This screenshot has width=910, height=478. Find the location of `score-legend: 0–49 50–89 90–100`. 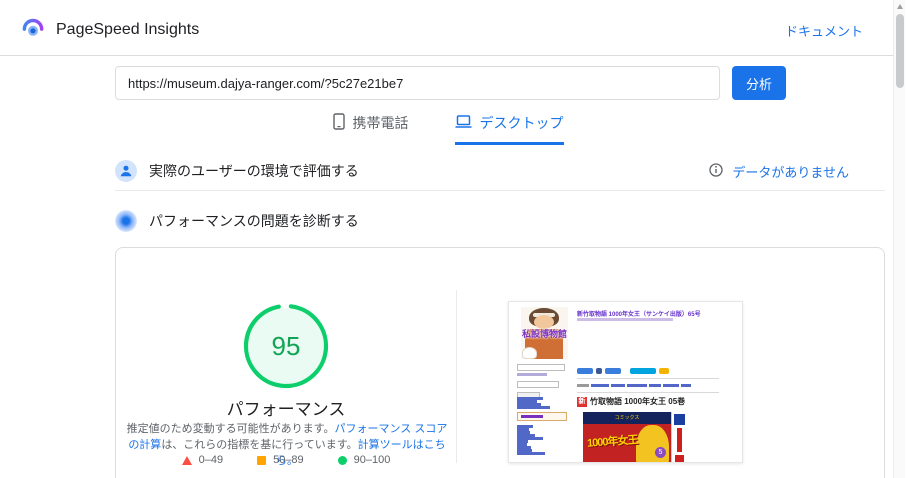

score-legend: 0–49 50–89 90–100 is located at coordinates (286, 460).